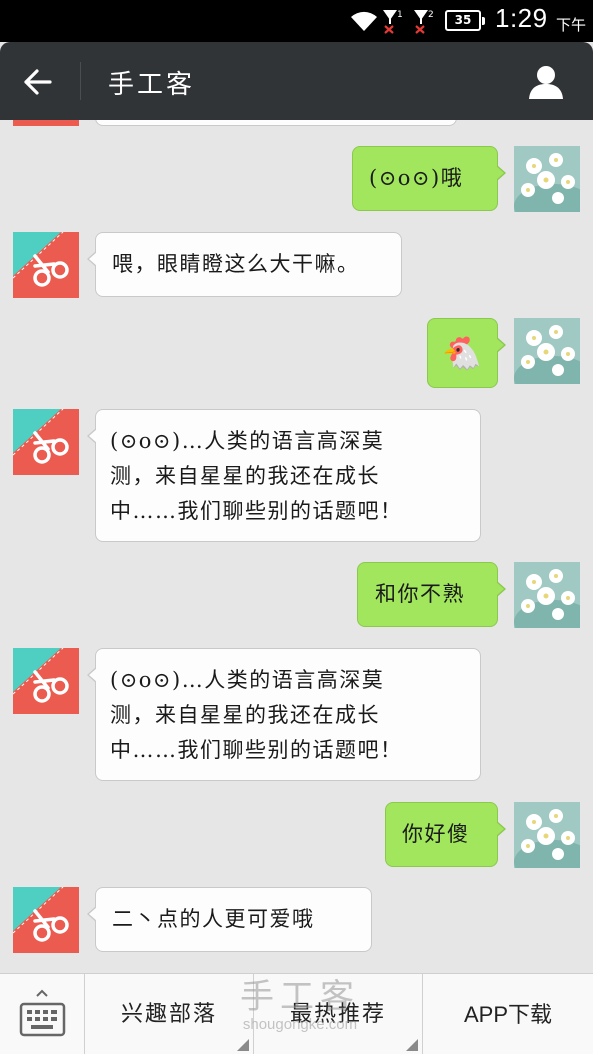 The image size is (593, 1054). I want to click on keyboard-toggle-button, so click(42, 1014).